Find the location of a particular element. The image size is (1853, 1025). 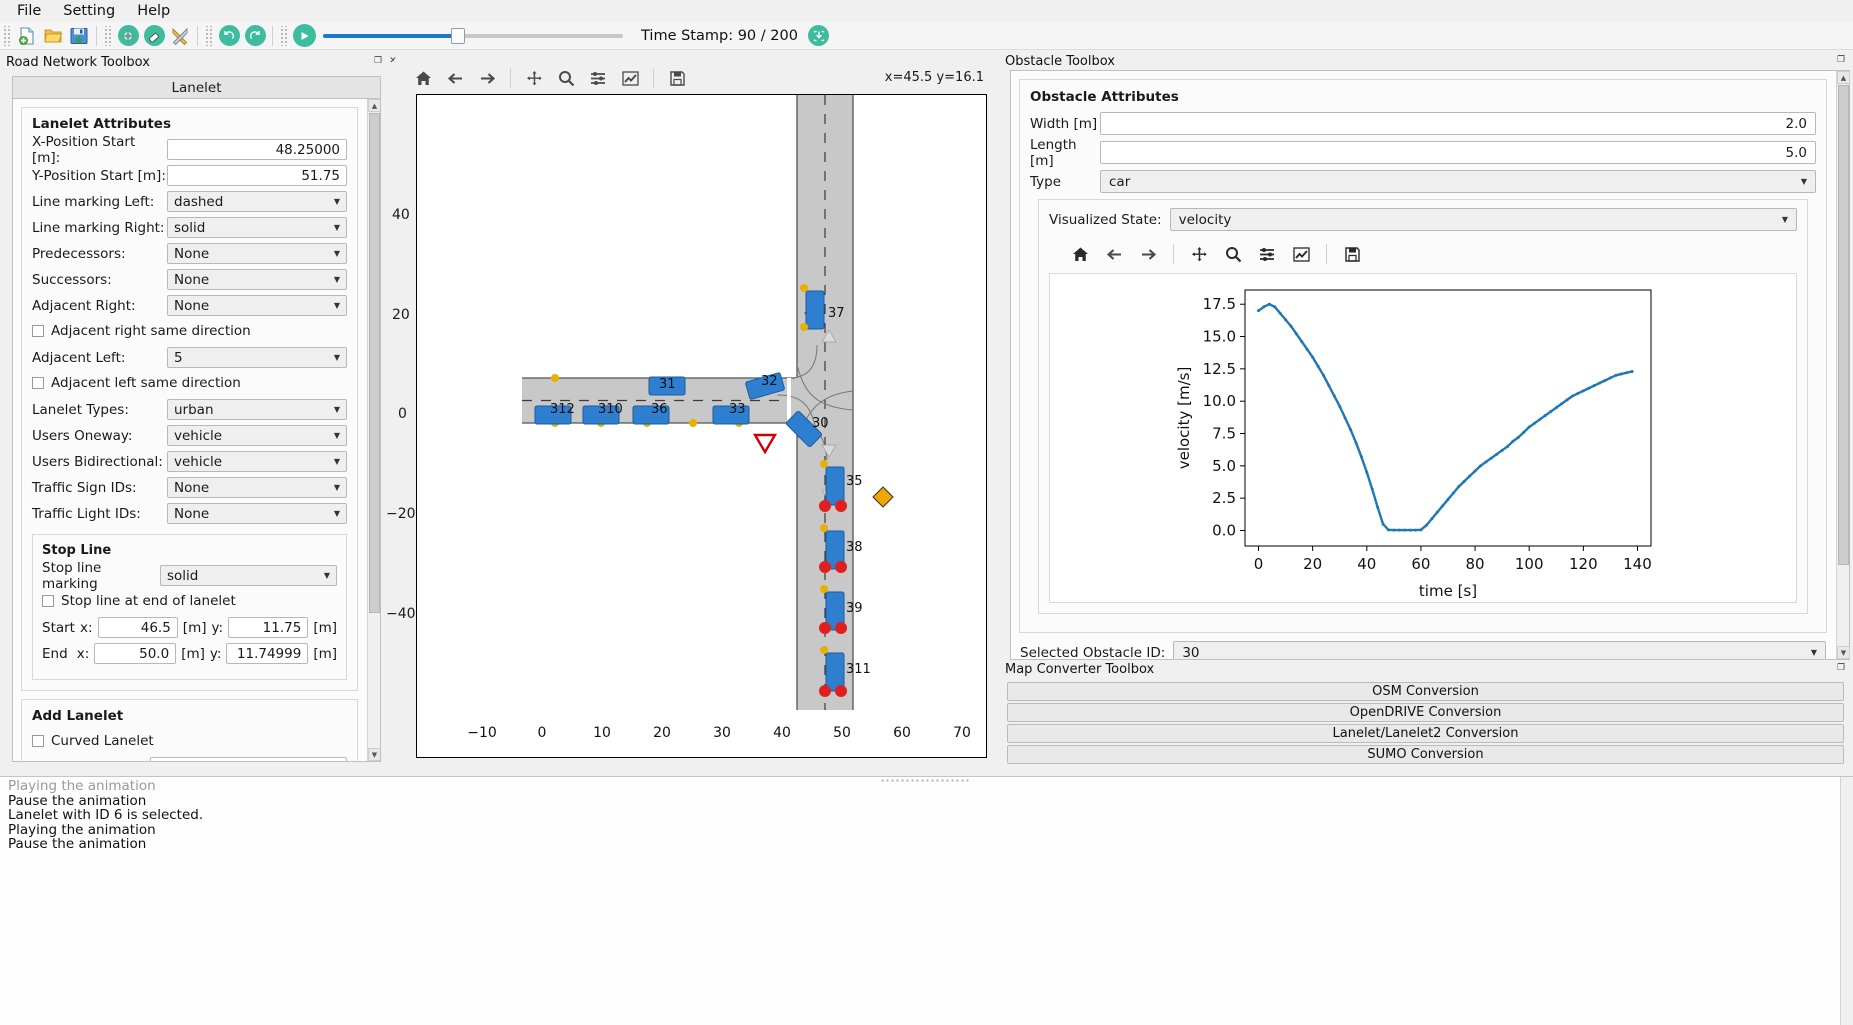

left-dock-float-icon: ❐ is located at coordinates (378, 61).